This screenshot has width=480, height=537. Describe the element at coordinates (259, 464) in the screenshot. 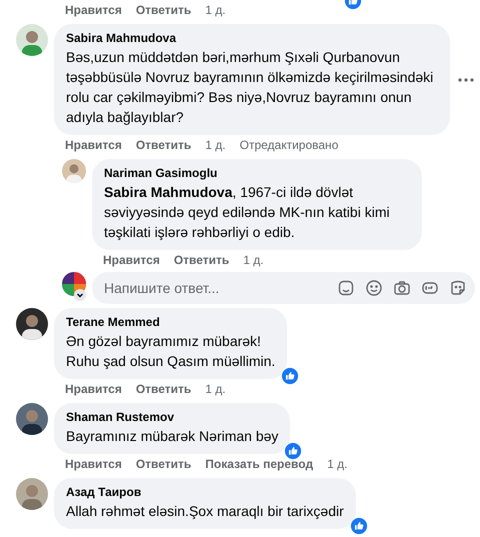

I see `action-link: Показать перевод` at that location.